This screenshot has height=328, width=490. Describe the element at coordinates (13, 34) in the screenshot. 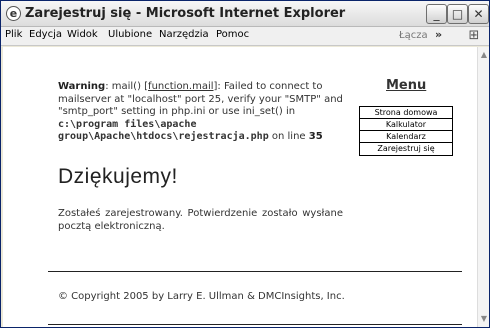

I see `menu-plik: Plik` at that location.